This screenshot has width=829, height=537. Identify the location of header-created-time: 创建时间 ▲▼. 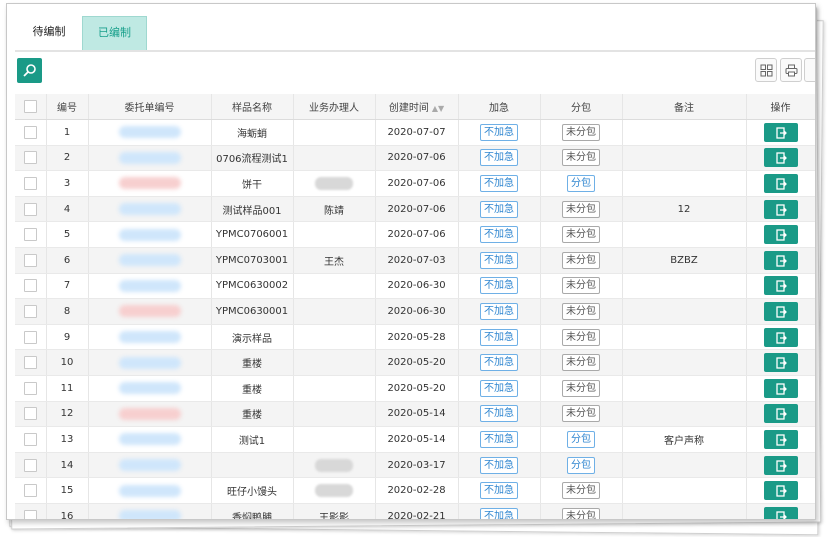
(417, 107).